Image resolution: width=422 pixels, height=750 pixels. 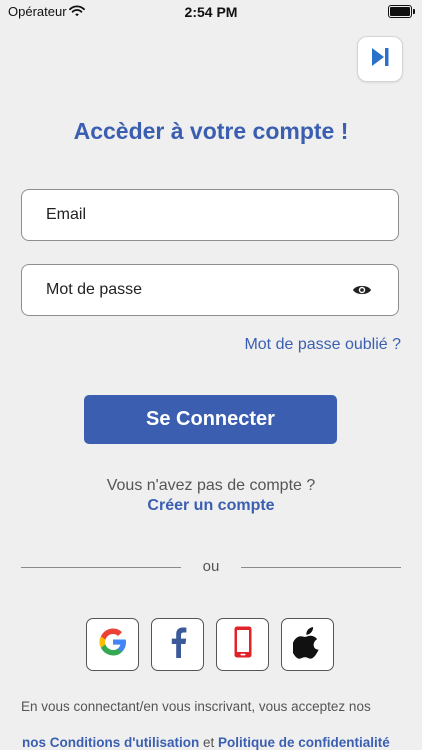 What do you see at coordinates (210, 419) in the screenshot?
I see `connect-button: Se Connecter` at bounding box center [210, 419].